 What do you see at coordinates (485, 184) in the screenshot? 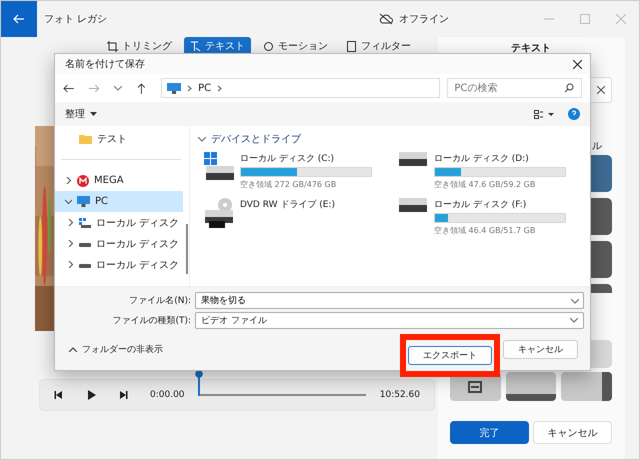
I see `free-space-text: 空き領域 47.6 GB/59.2 GB` at bounding box center [485, 184].